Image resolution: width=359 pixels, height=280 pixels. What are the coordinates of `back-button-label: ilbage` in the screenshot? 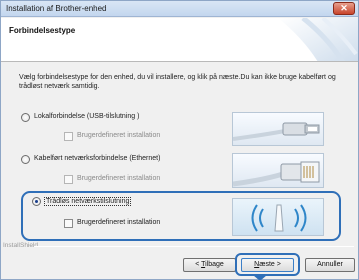 It's located at (214, 264).